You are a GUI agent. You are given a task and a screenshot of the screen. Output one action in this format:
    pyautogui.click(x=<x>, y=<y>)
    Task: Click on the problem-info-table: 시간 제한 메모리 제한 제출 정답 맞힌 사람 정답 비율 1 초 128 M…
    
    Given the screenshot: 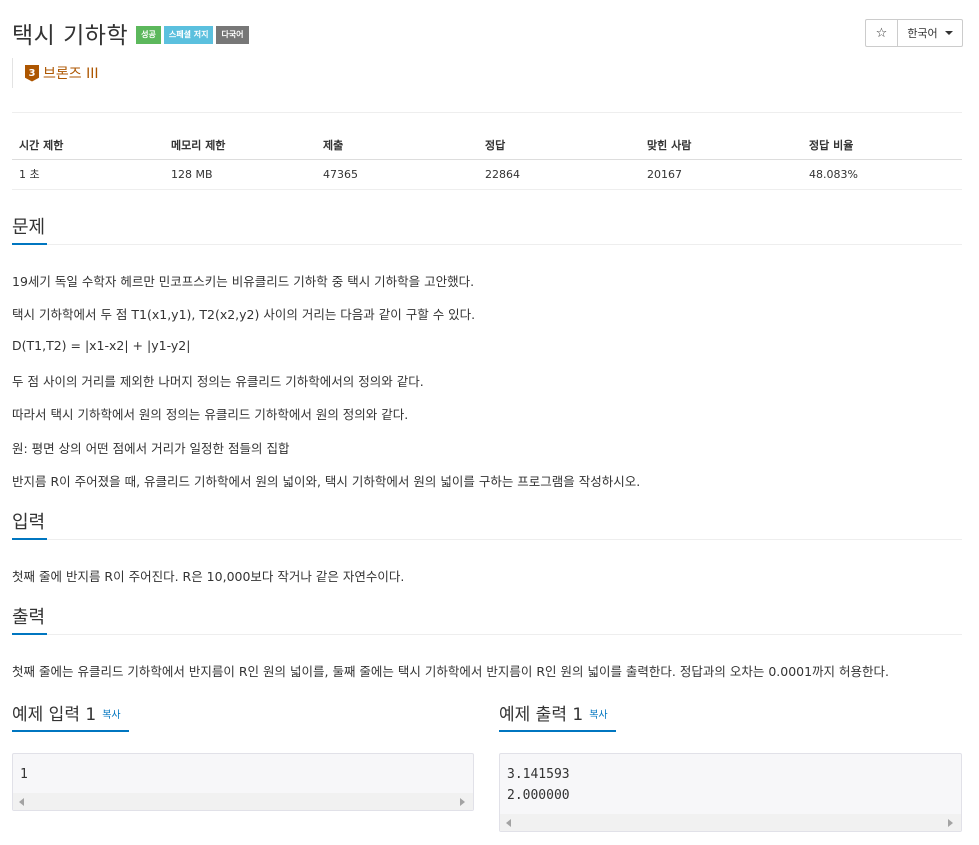 What is the action you would take?
    pyautogui.click(x=487, y=161)
    